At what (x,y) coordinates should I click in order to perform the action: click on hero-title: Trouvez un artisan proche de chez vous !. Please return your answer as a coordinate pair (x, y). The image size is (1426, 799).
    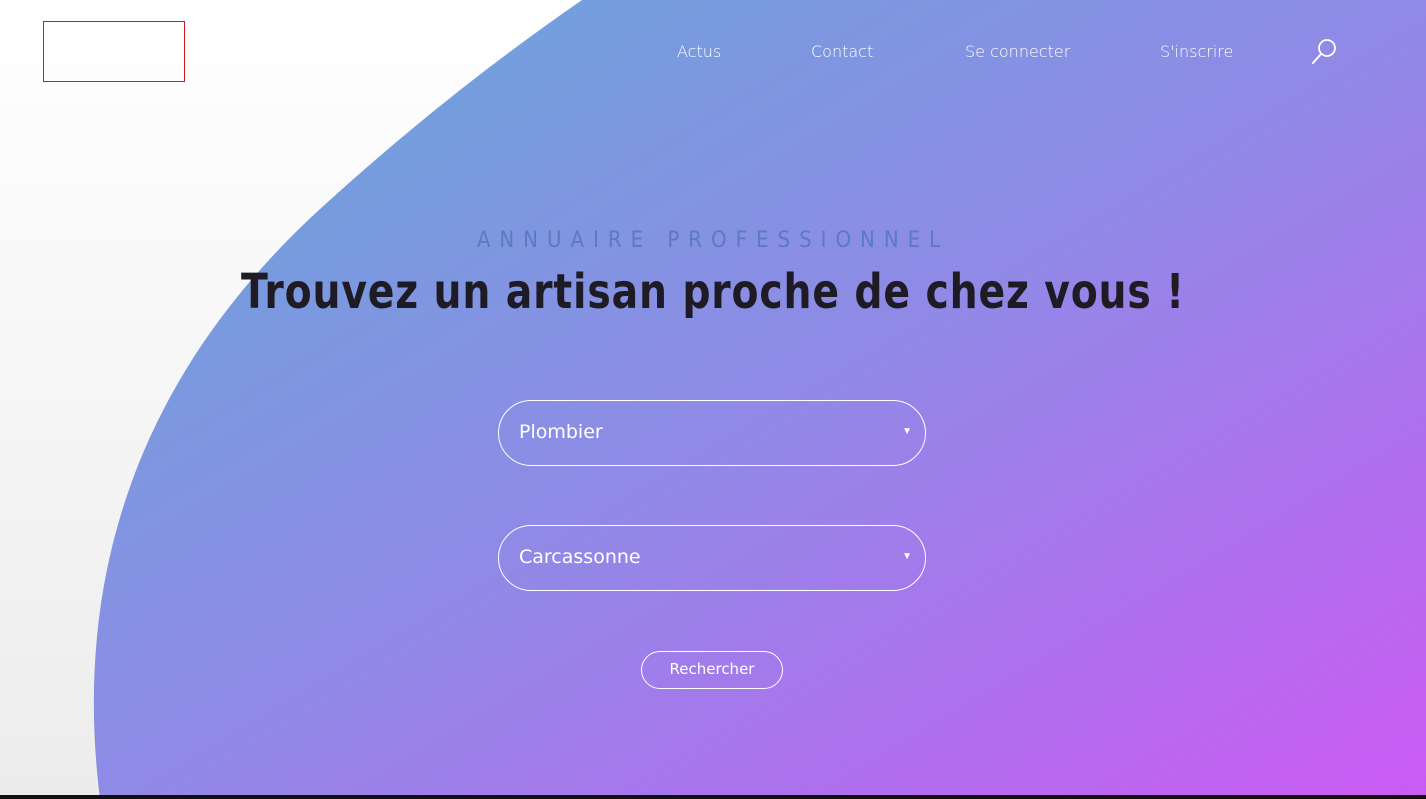
    Looking at the image, I should click on (713, 292).